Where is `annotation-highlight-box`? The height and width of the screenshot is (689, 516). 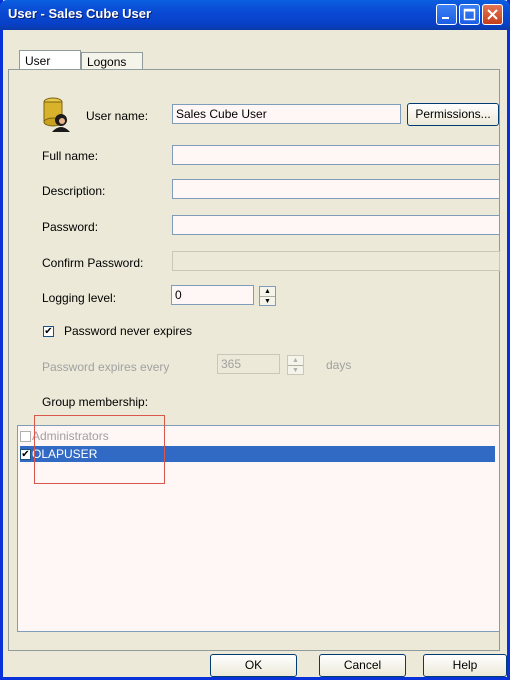 annotation-highlight-box is located at coordinates (99, 449).